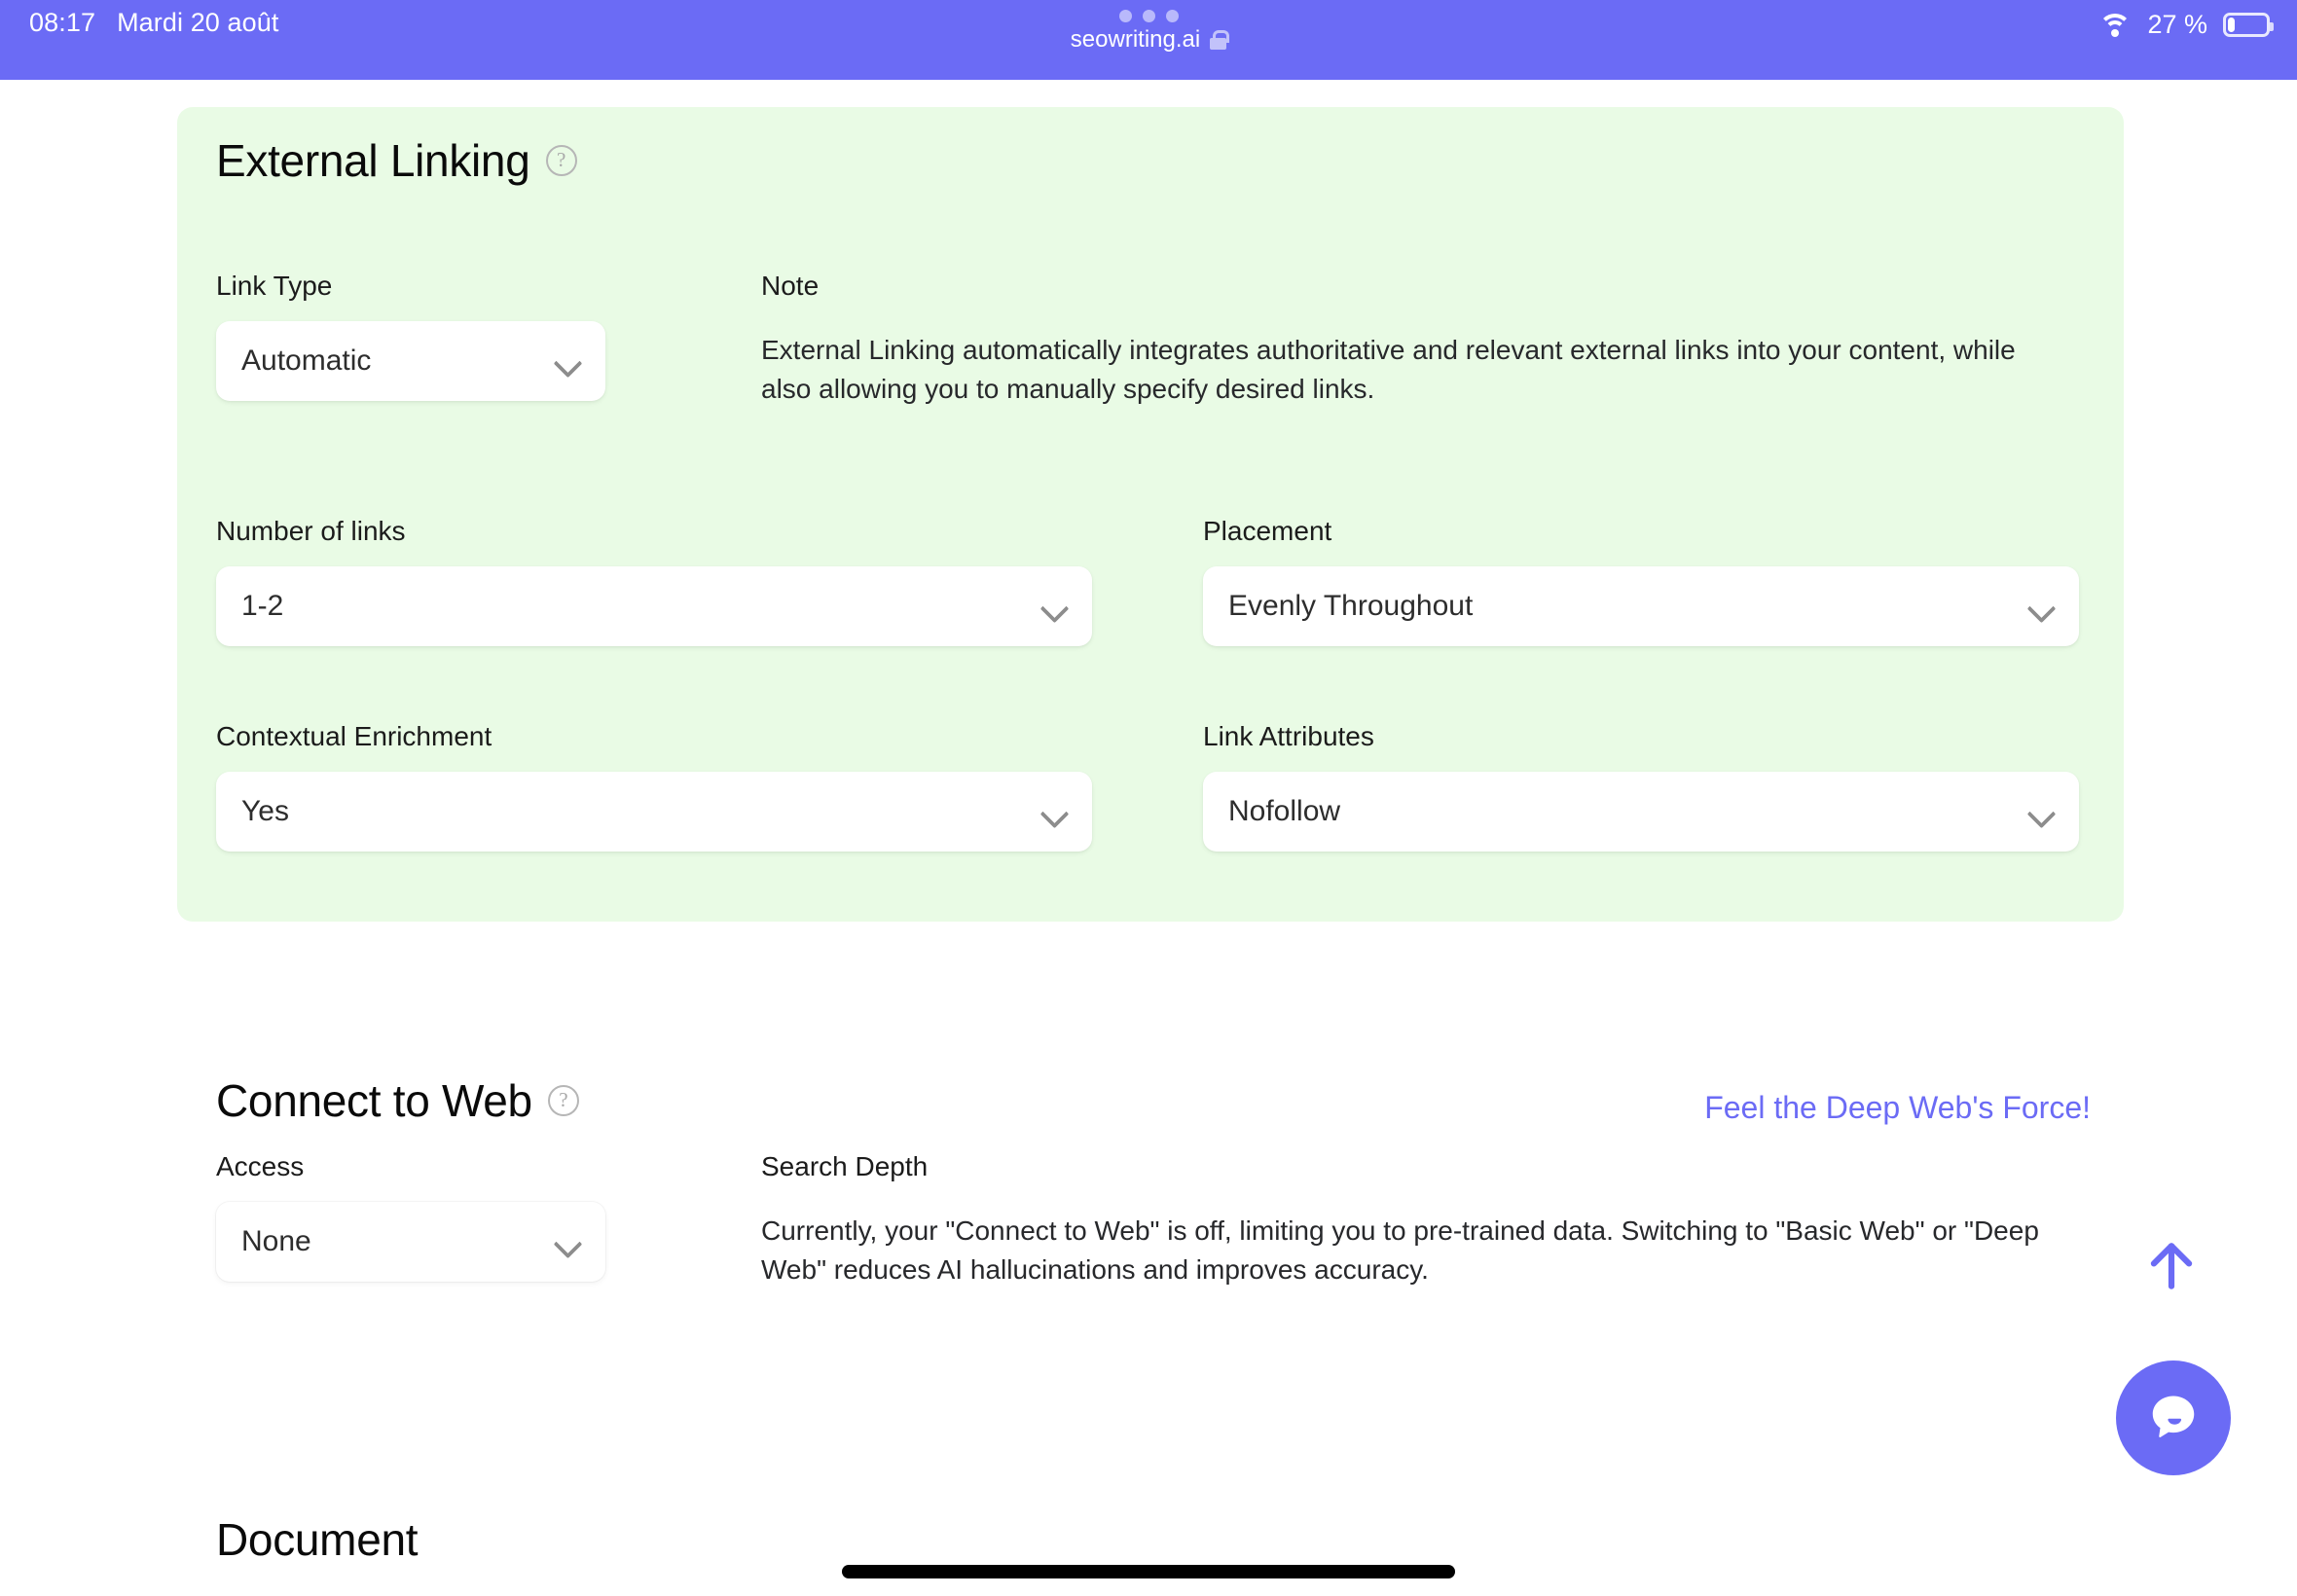  Describe the element at coordinates (274, 286) in the screenshot. I see `link-type-label: Link Type` at that location.